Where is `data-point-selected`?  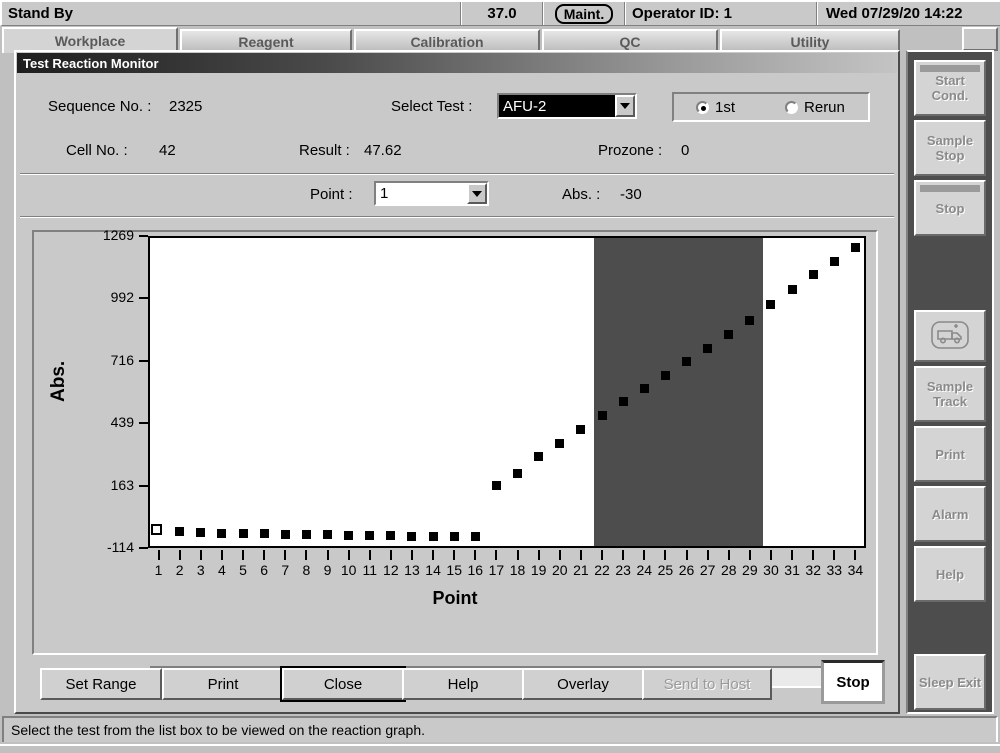
data-point-selected is located at coordinates (157, 529).